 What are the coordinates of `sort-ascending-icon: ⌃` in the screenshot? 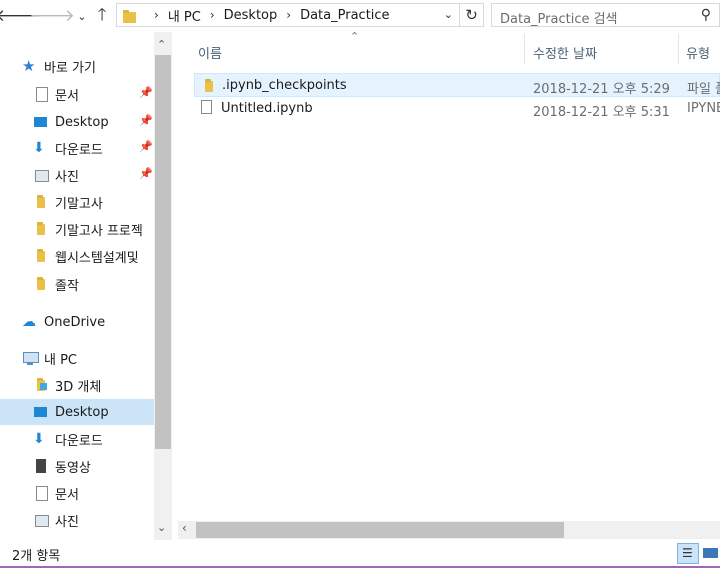 It's located at (355, 36).